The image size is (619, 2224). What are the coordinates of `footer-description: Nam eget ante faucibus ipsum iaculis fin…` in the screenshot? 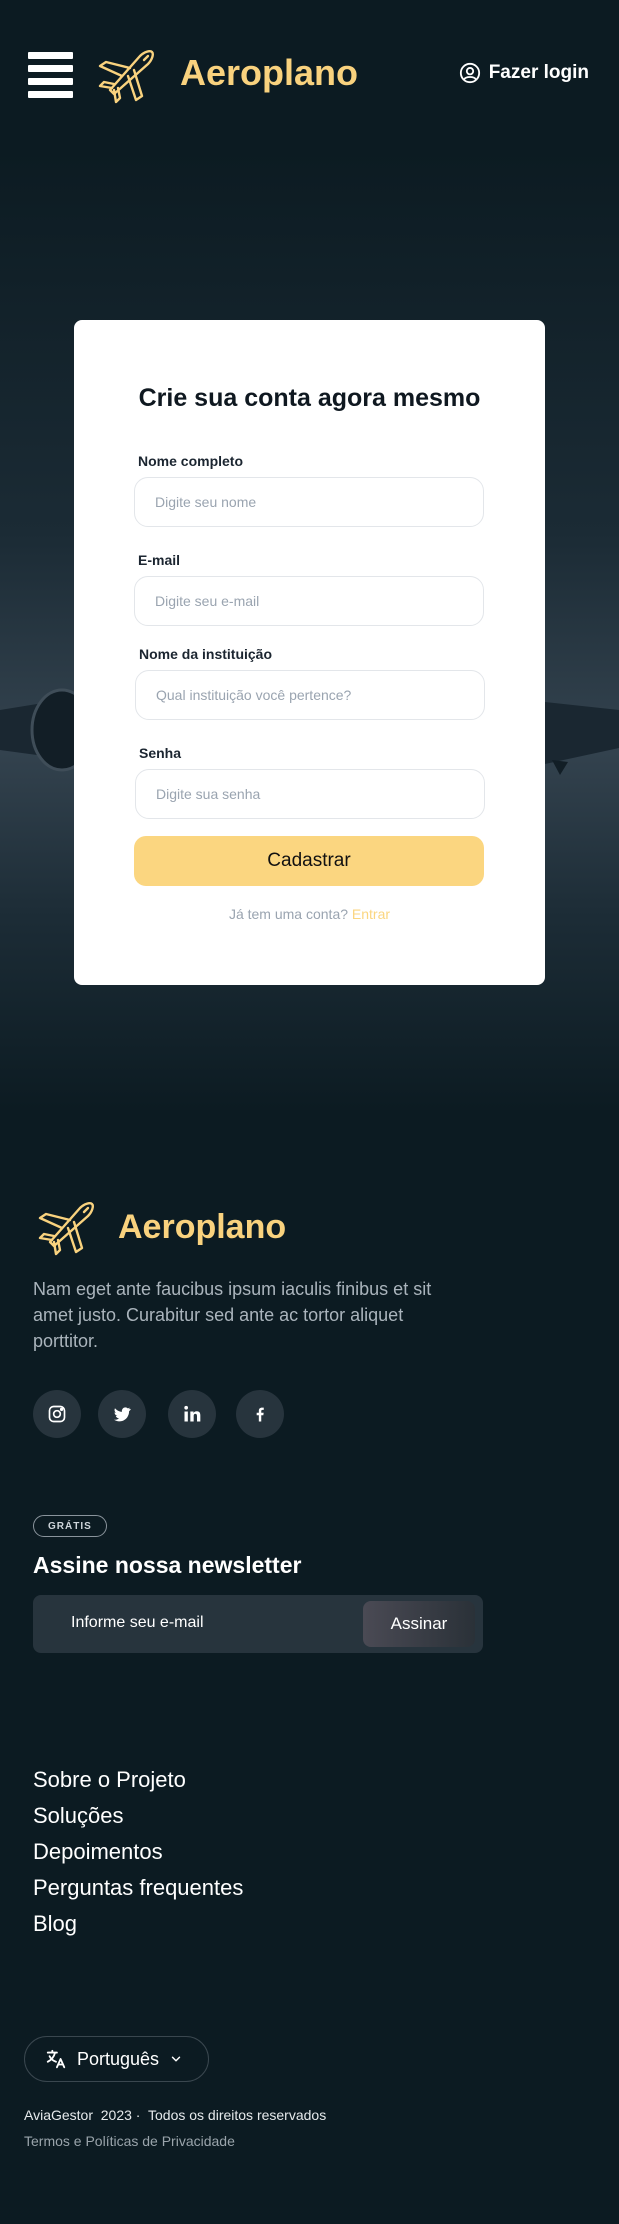 It's located at (232, 1315).